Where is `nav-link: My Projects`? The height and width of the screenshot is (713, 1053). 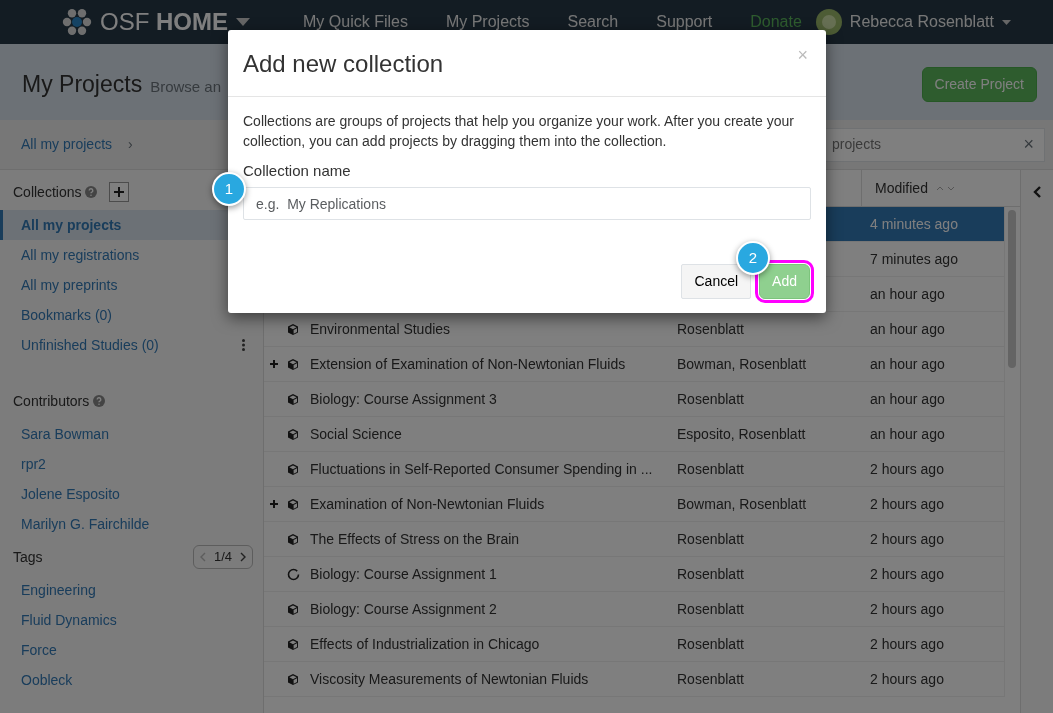
nav-link: My Projects is located at coordinates (487, 22).